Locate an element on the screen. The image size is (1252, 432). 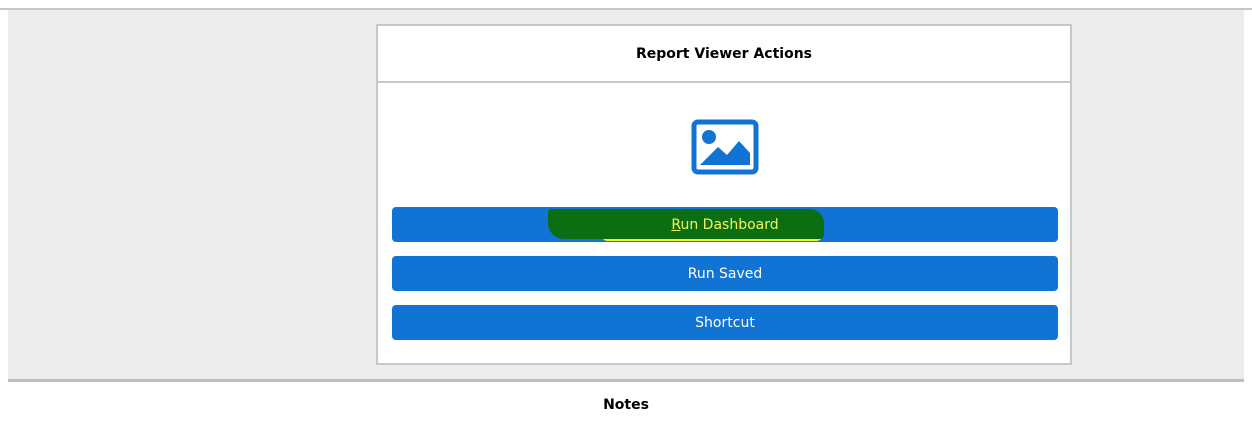
shortcut-button: Shortcut is located at coordinates (725, 322).